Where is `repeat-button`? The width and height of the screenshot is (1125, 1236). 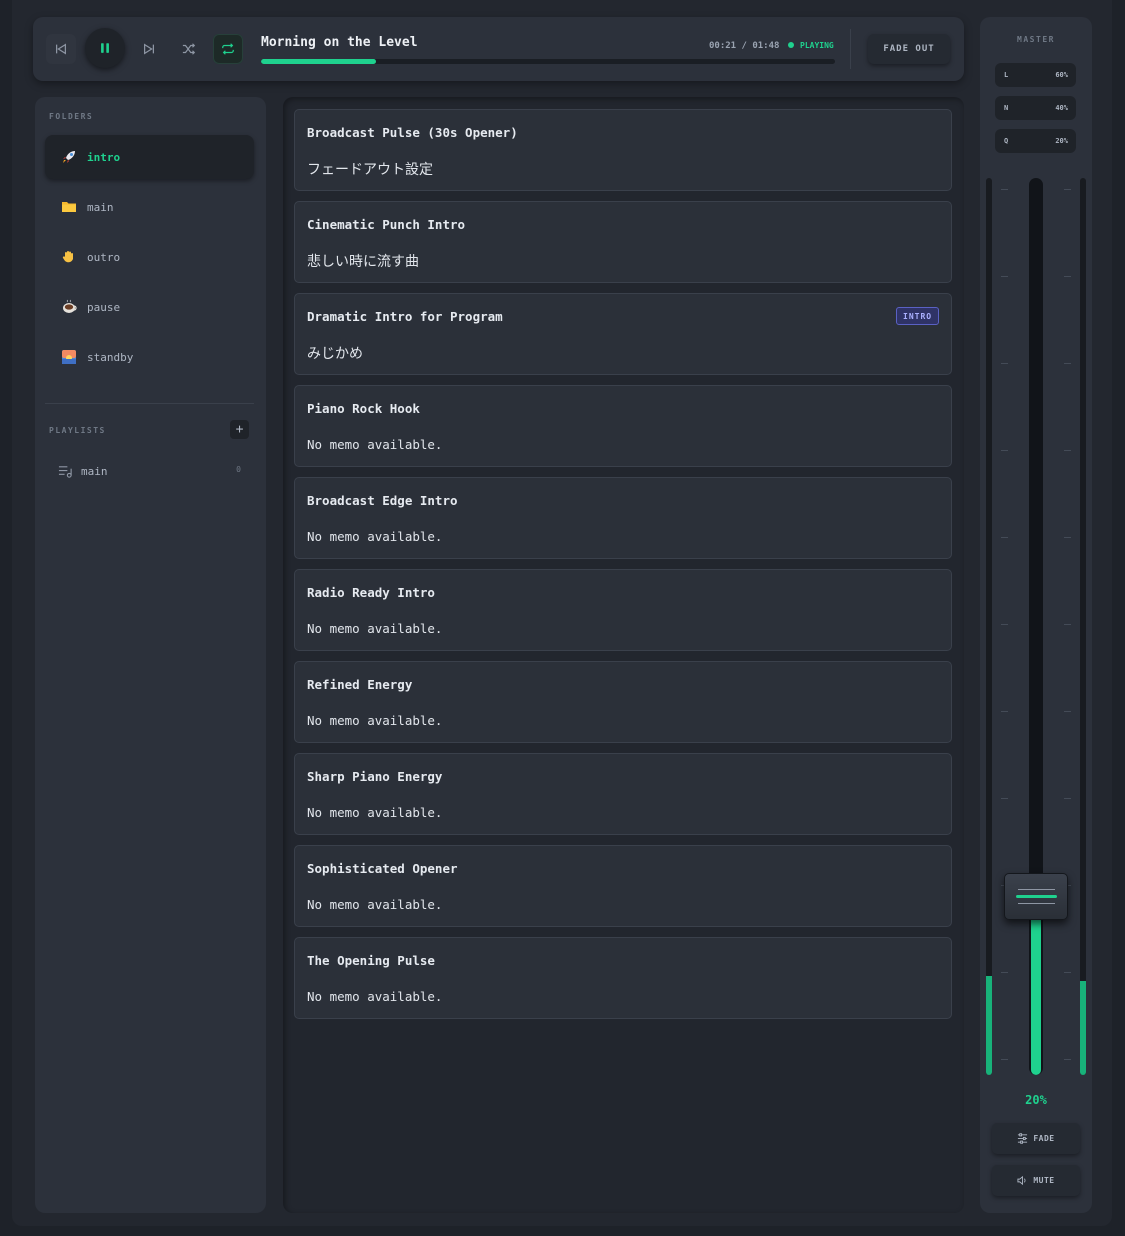
repeat-button is located at coordinates (228, 49).